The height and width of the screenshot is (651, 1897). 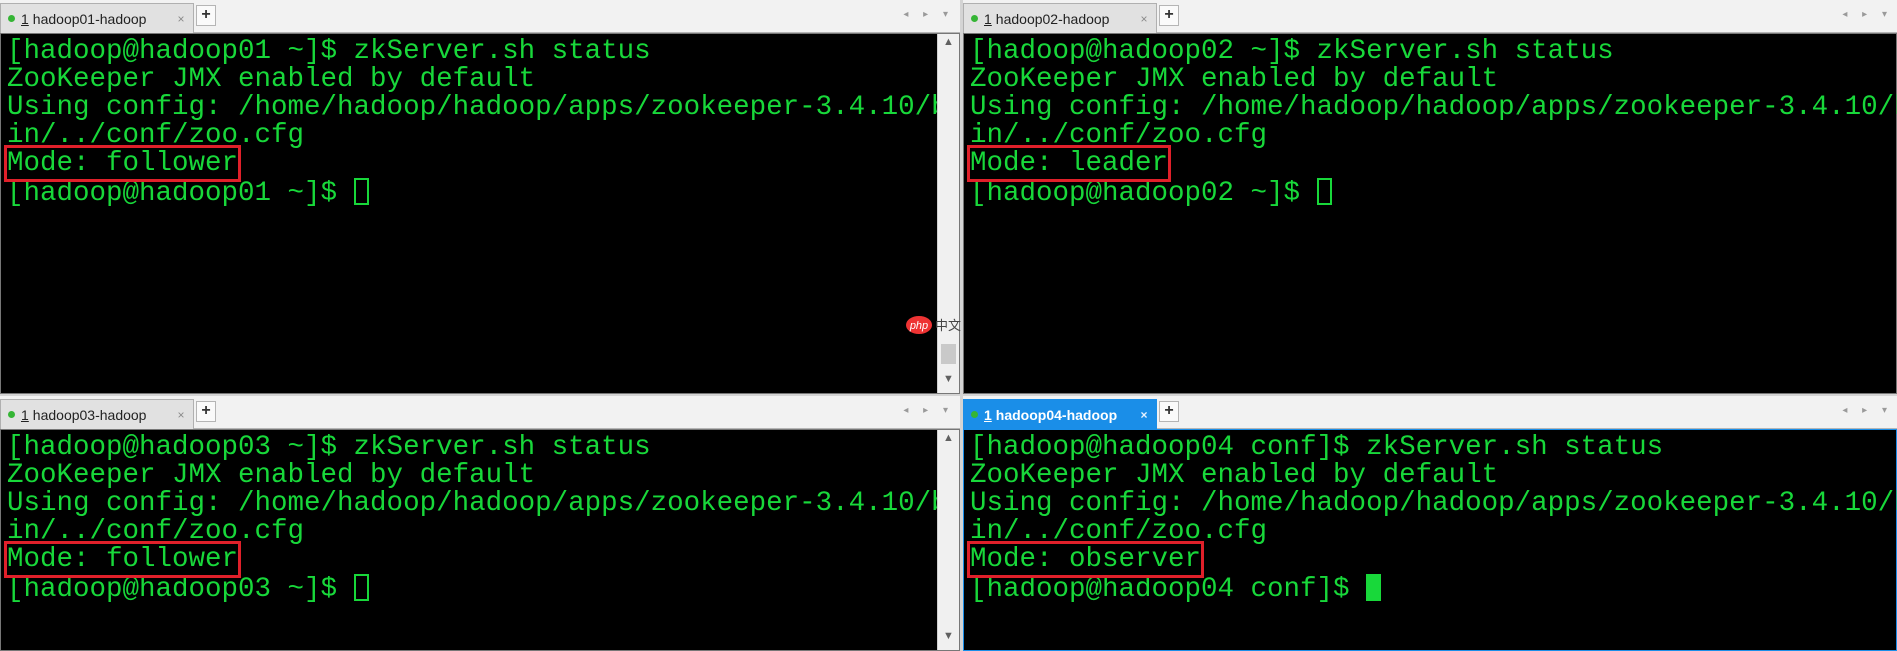 I want to click on tab-bar: 1 hadoop01-hadoop × + ◂ ▸ ▾, so click(x=480, y=16).